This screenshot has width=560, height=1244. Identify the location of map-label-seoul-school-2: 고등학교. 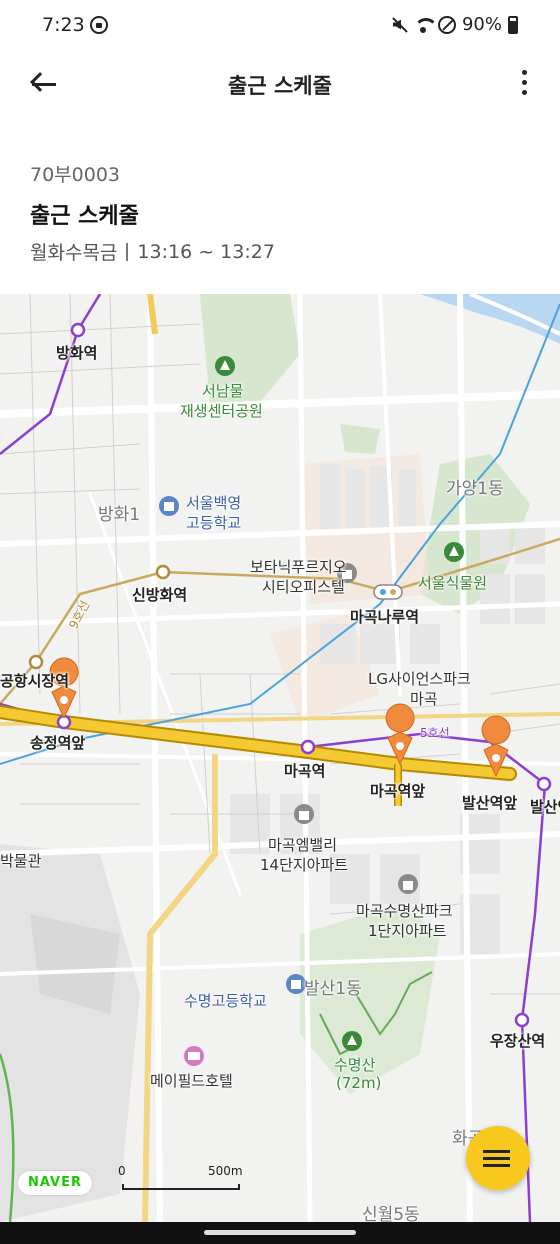
(214, 523).